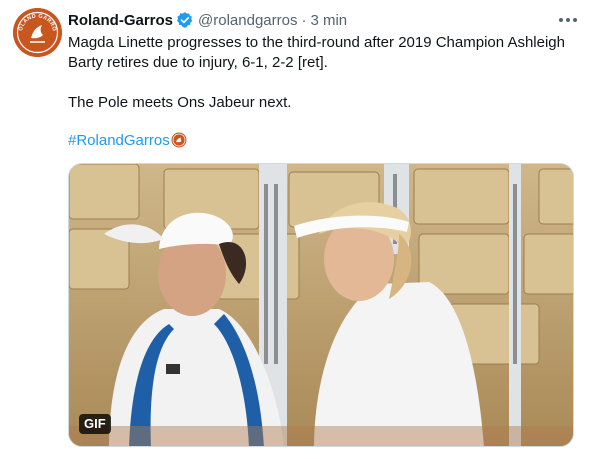  I want to click on roland-garros-emoji-icon, so click(179, 140).